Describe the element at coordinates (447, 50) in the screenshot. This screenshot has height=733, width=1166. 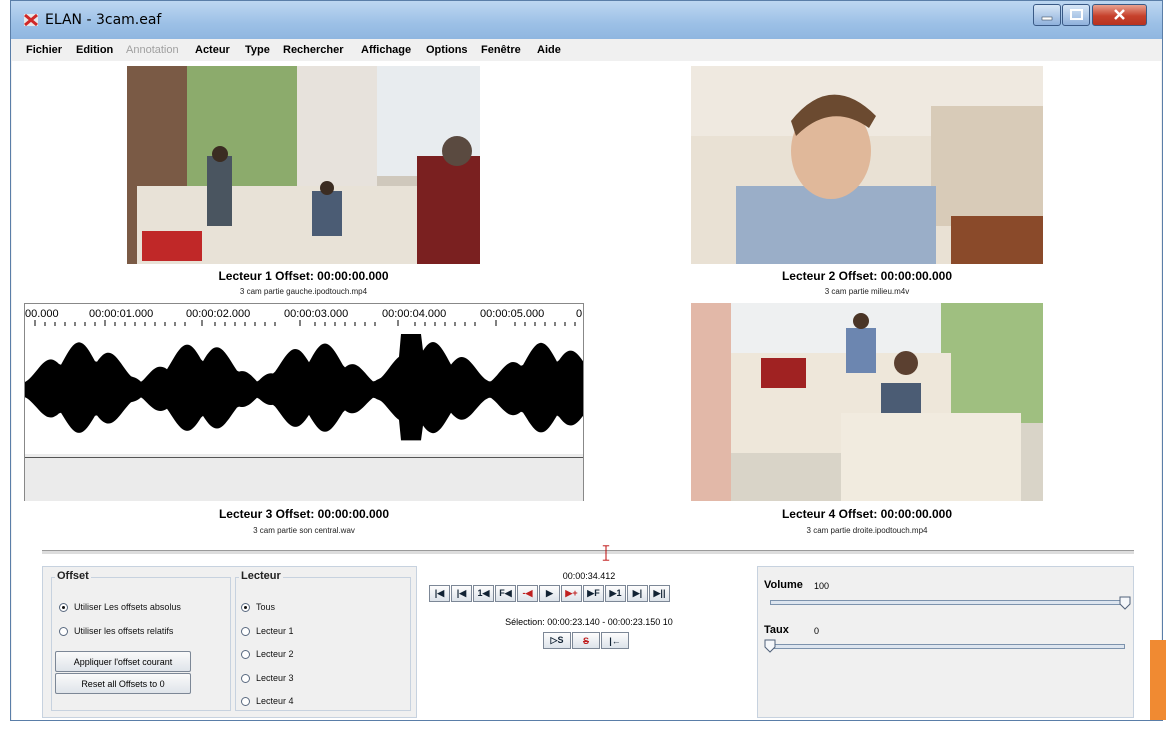
I see `menu-options: Options` at that location.